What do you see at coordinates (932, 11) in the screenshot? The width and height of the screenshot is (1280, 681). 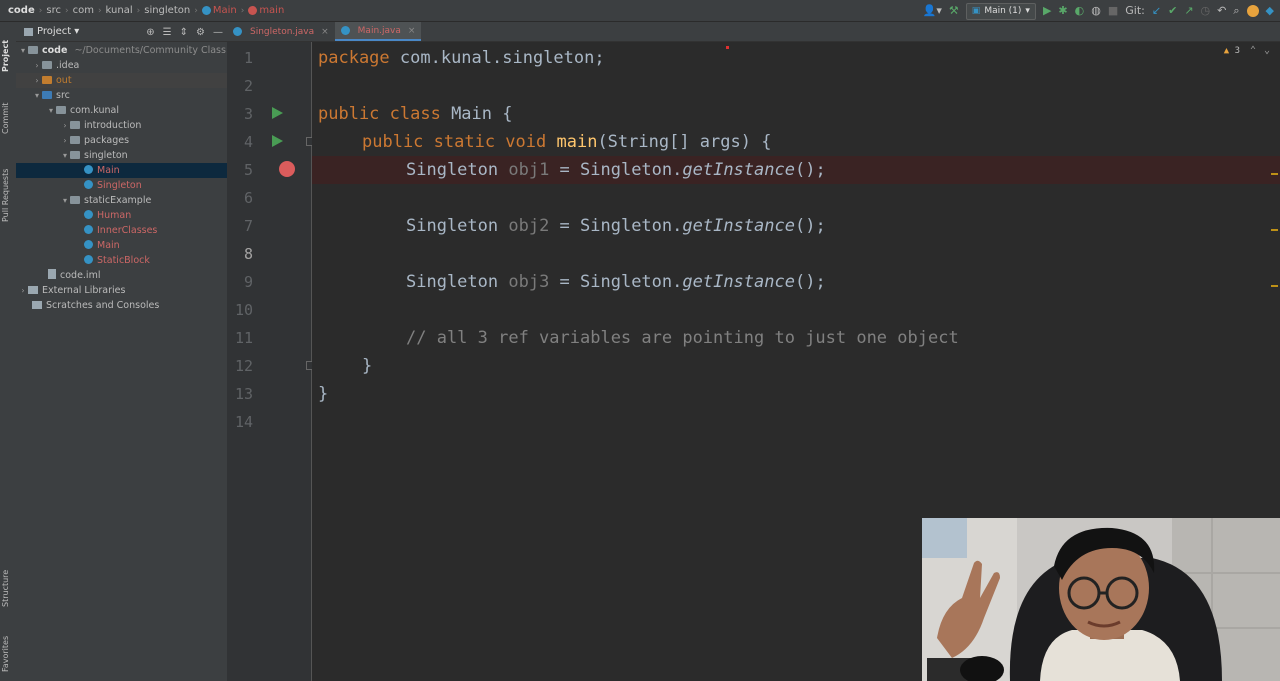 I see `user-icon: 👤▾` at bounding box center [932, 11].